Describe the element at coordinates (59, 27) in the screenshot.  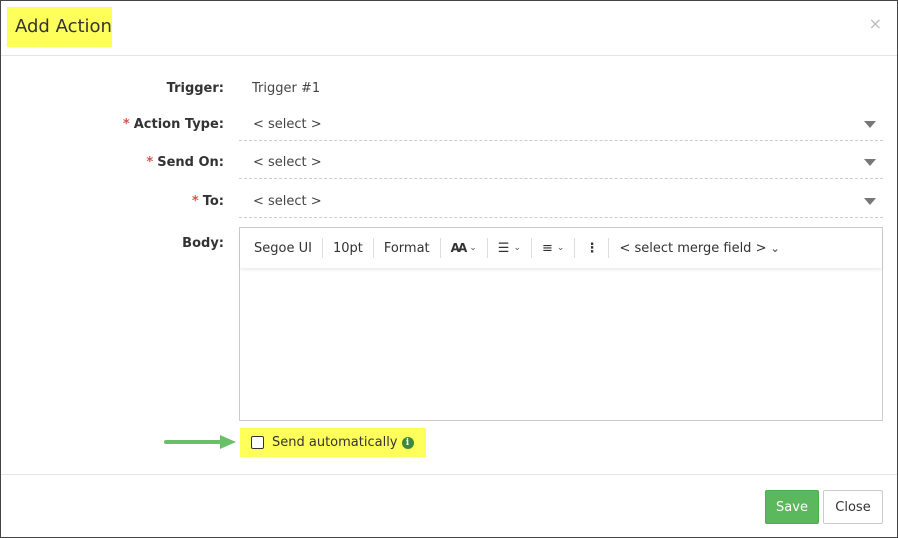
I see `dialog-title: Add Action` at that location.